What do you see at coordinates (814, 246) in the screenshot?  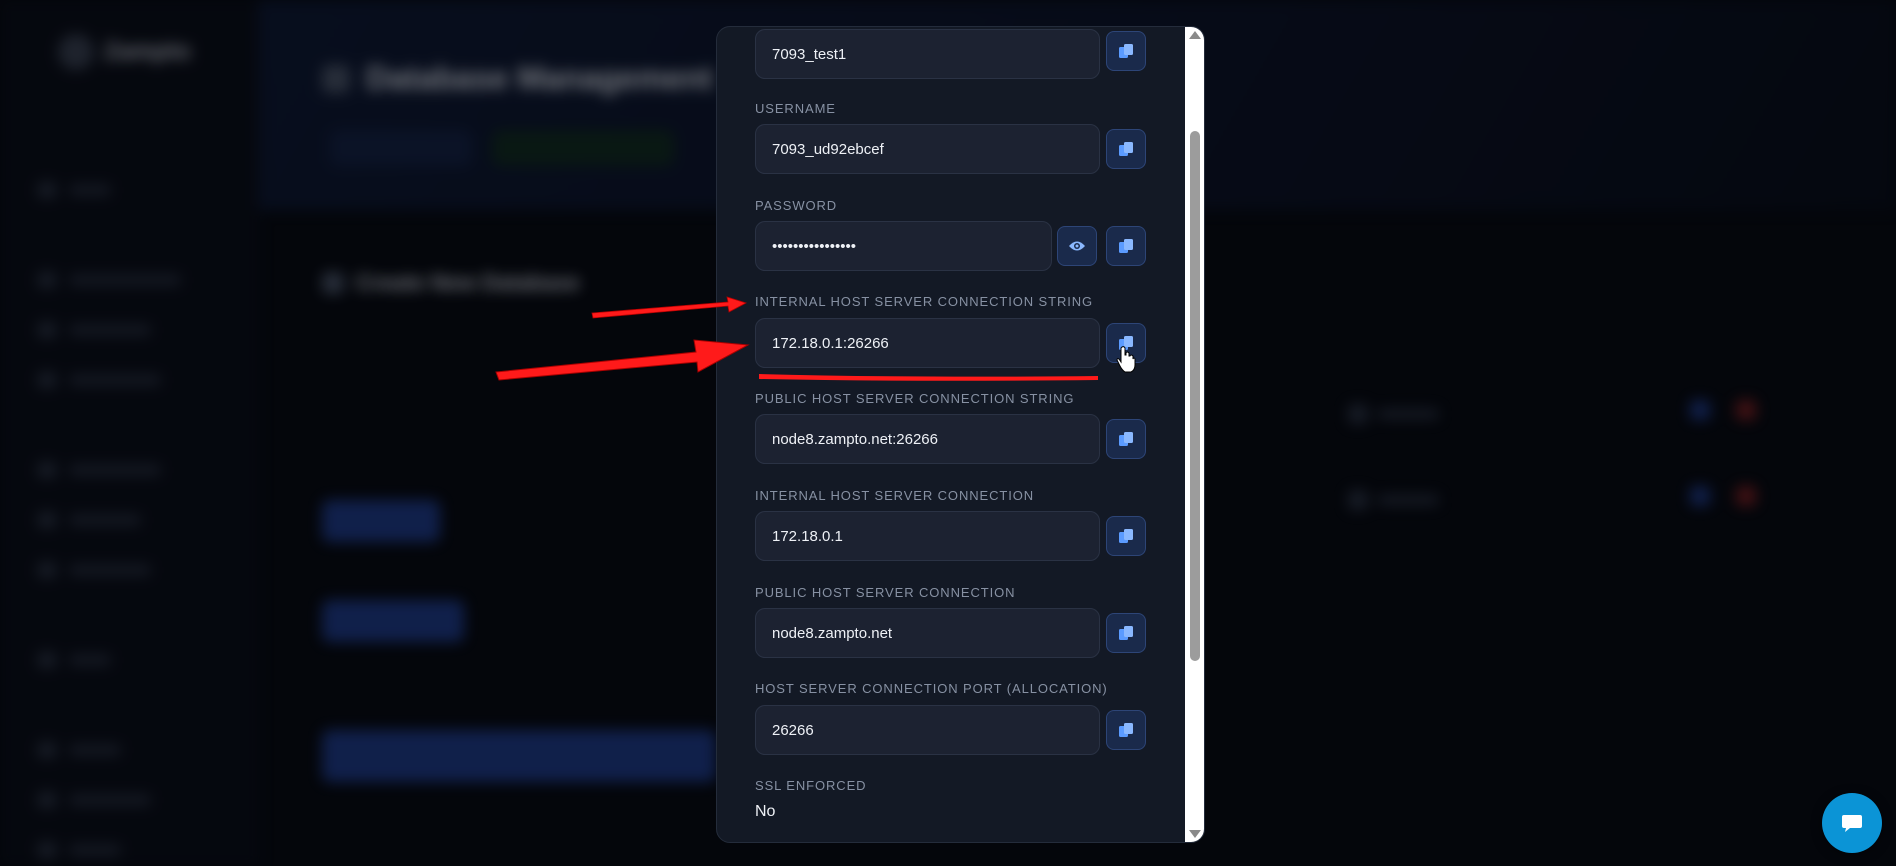 I see `password-value: ••••••••••••••••` at bounding box center [814, 246].